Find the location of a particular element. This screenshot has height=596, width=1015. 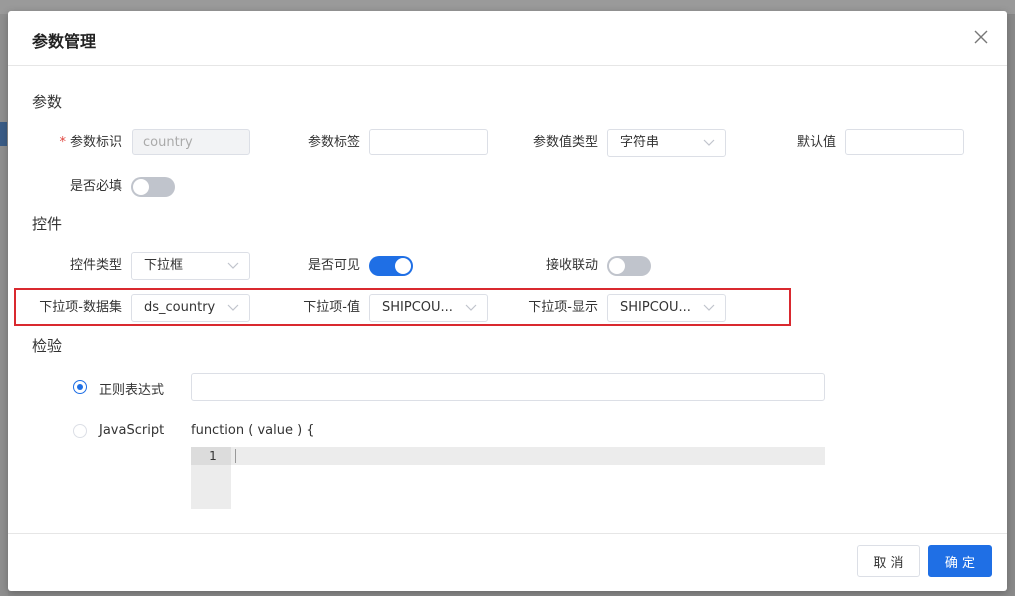

ok-button: 确 定 is located at coordinates (960, 561).